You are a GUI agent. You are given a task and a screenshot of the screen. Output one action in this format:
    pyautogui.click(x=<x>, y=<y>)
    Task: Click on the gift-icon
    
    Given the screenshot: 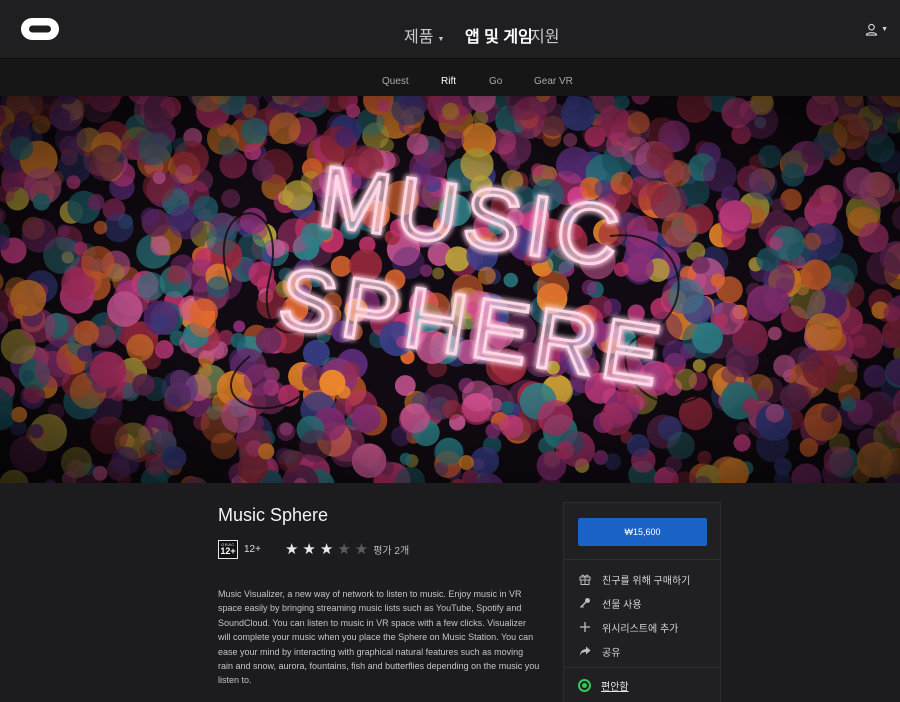 What is the action you would take?
    pyautogui.click(x=585, y=579)
    